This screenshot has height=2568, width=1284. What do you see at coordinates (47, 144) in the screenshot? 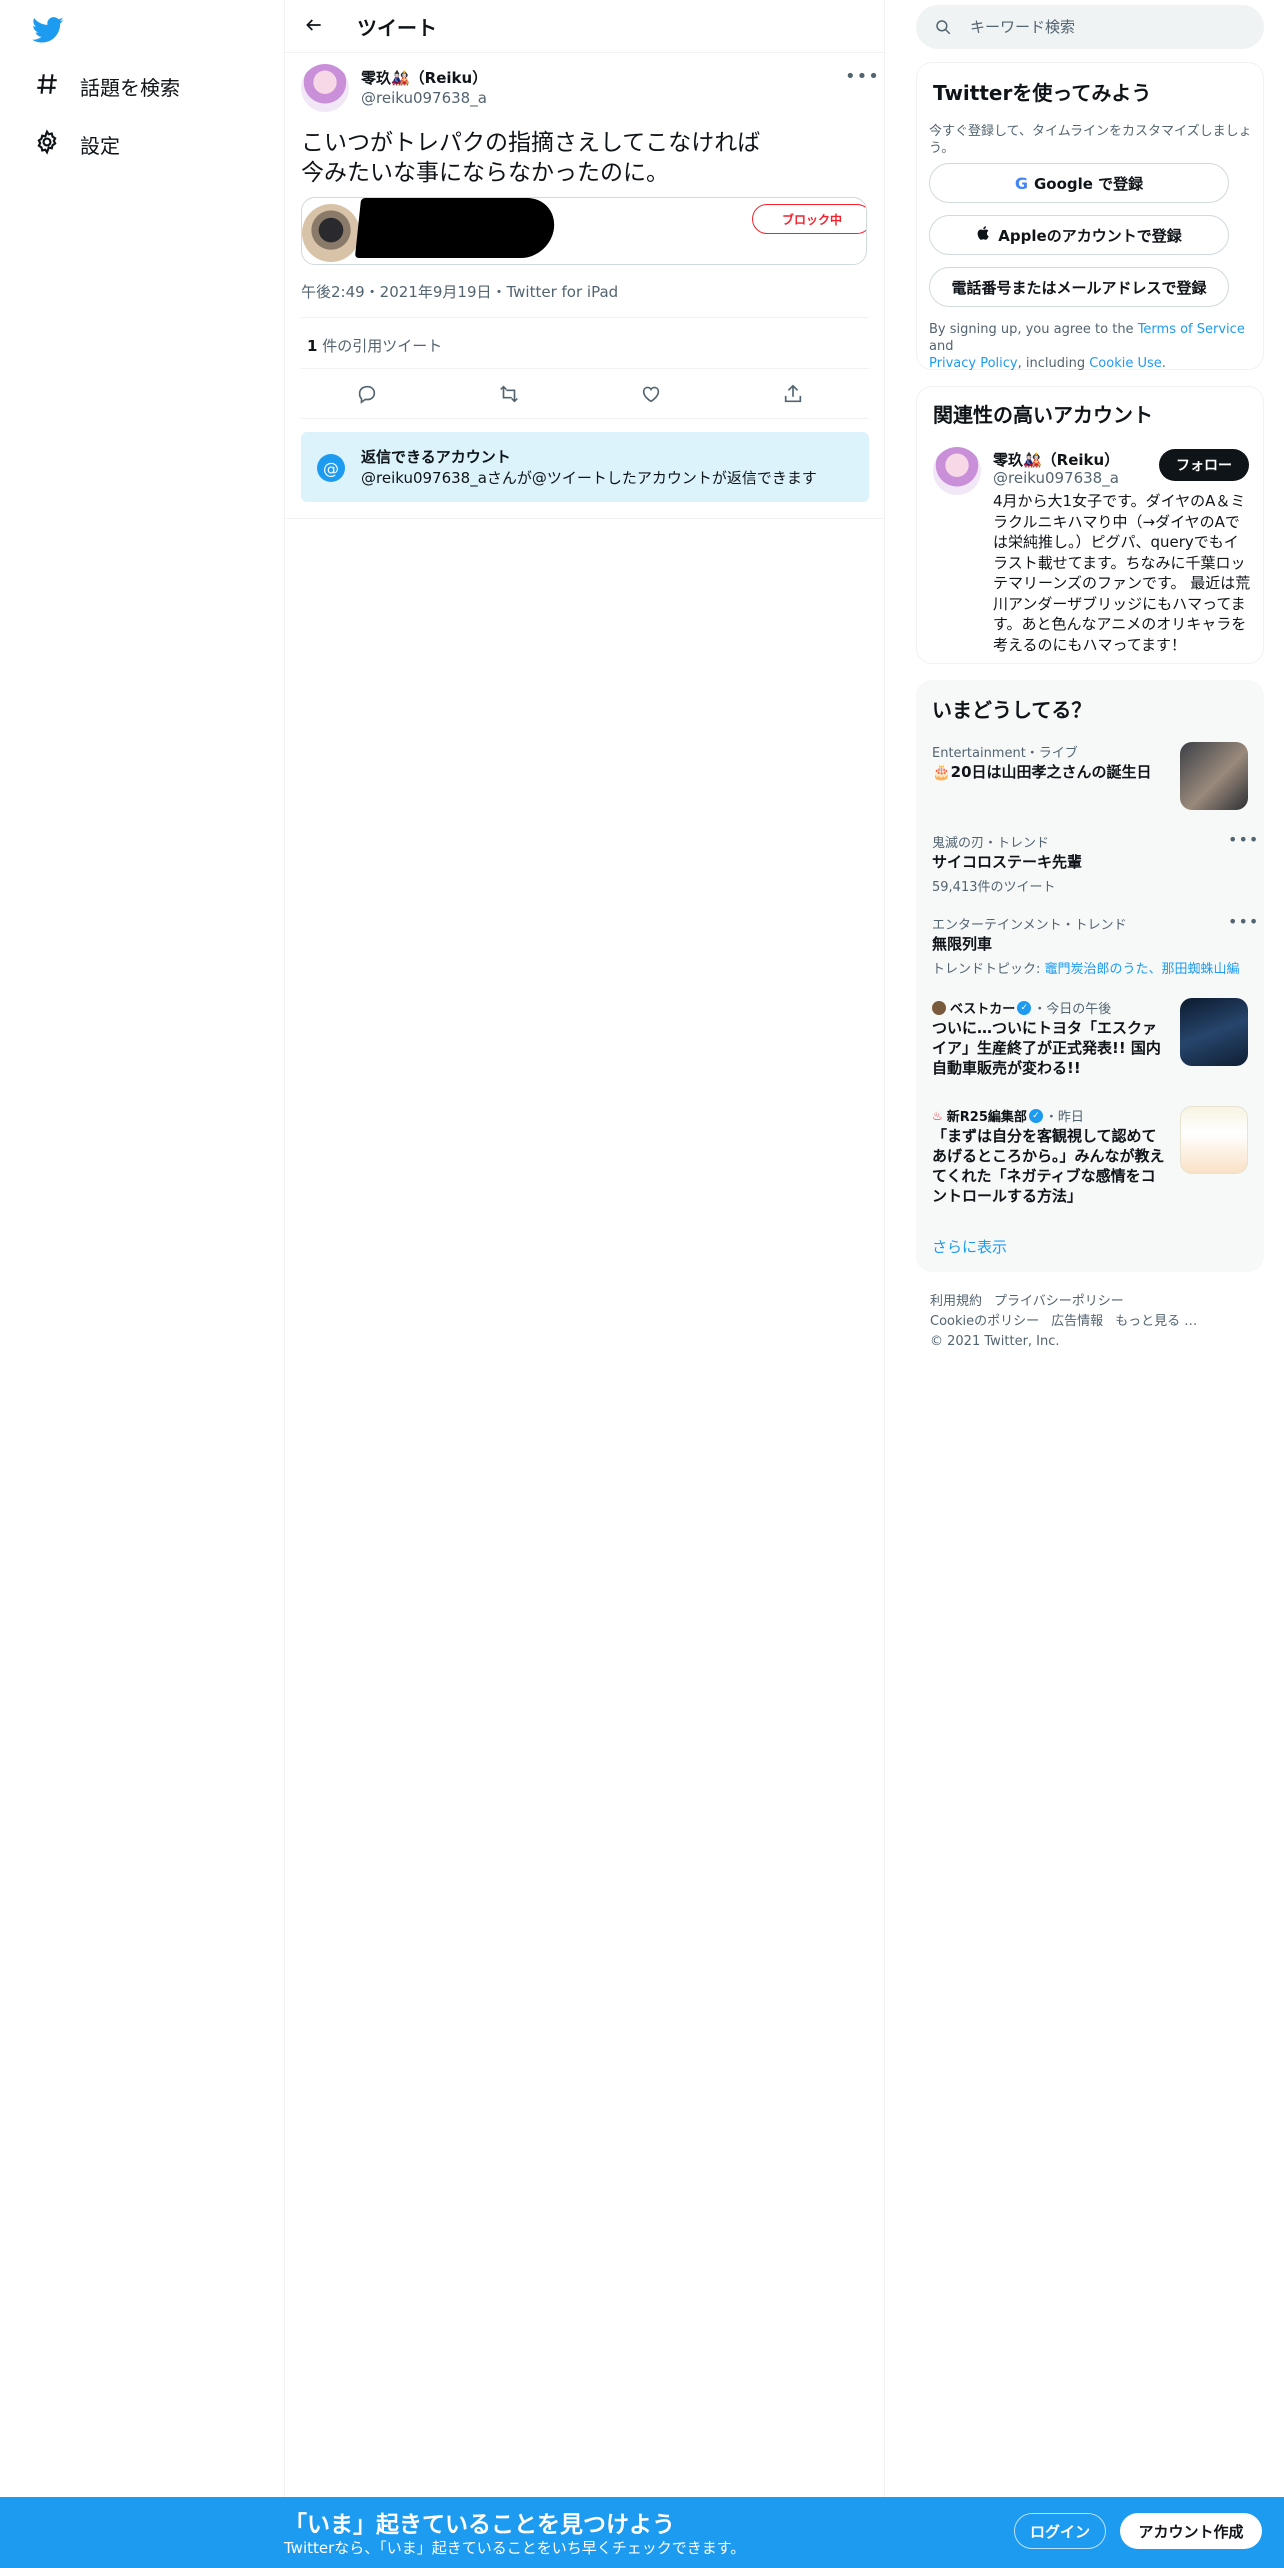
I see `gear-icon` at bounding box center [47, 144].